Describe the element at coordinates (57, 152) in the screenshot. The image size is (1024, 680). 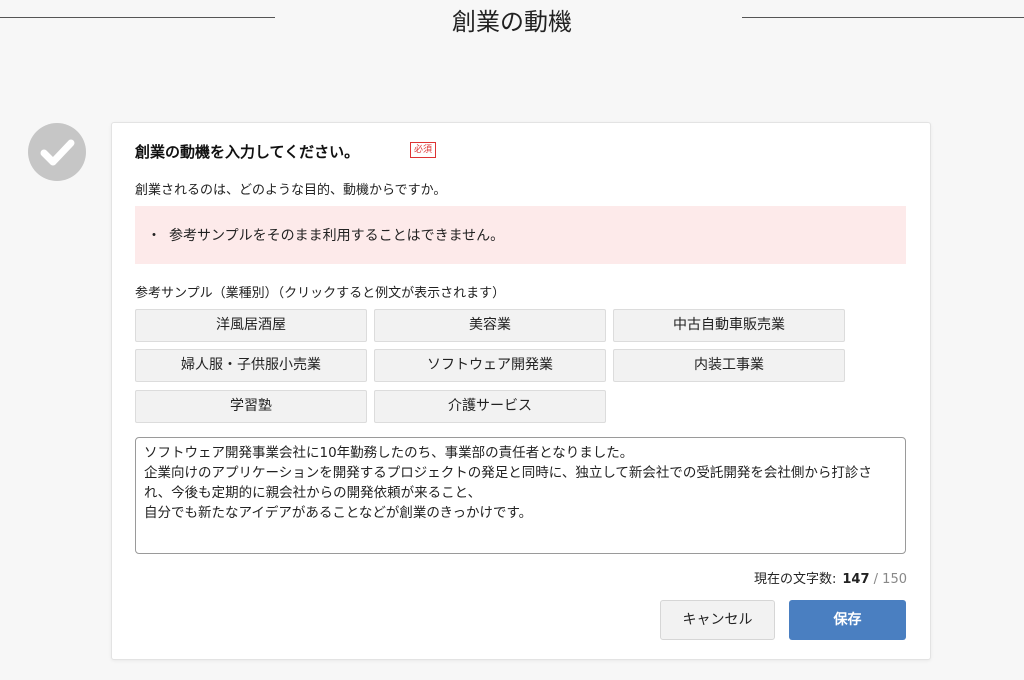
I see `check-circle-icon` at that location.